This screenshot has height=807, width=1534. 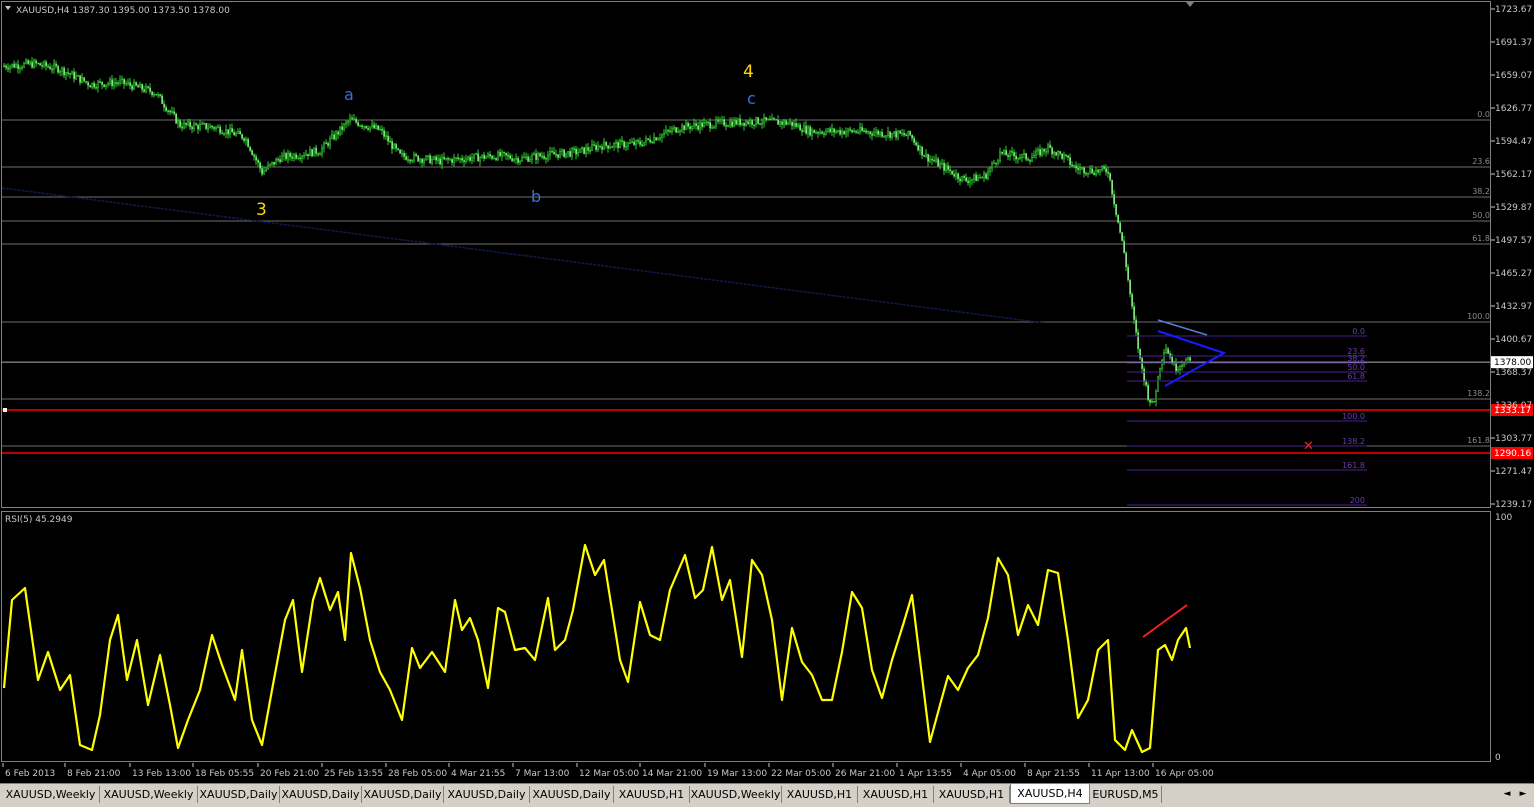 I want to click on rsi-divergence-line, so click(x=1165, y=621).